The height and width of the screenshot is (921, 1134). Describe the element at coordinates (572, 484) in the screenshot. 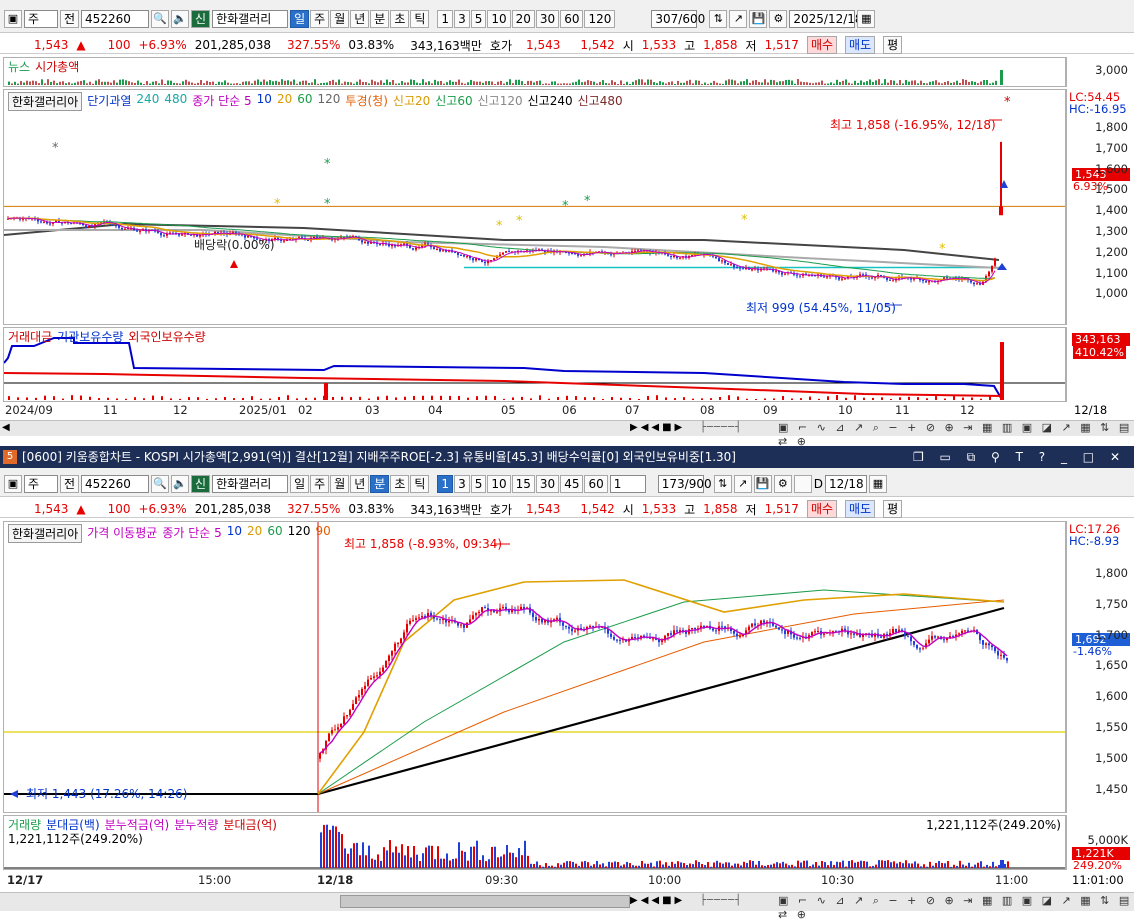

I see `count-45: 45` at that location.